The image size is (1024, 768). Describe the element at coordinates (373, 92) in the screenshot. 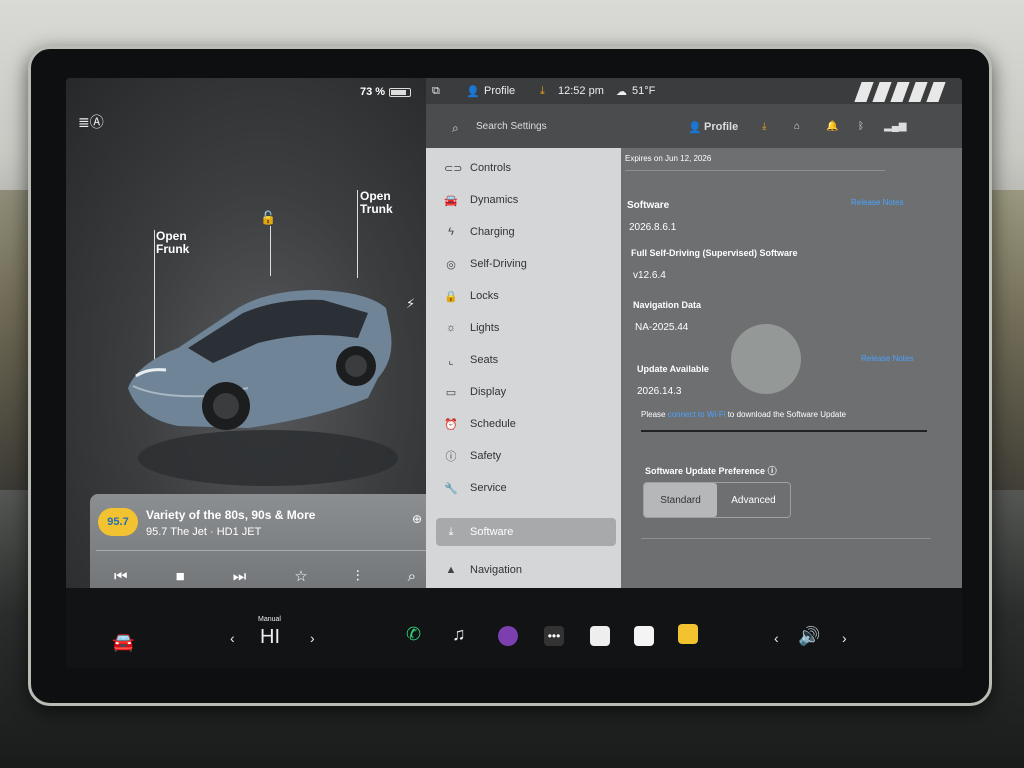

I see `battery-percent: 73 %` at that location.